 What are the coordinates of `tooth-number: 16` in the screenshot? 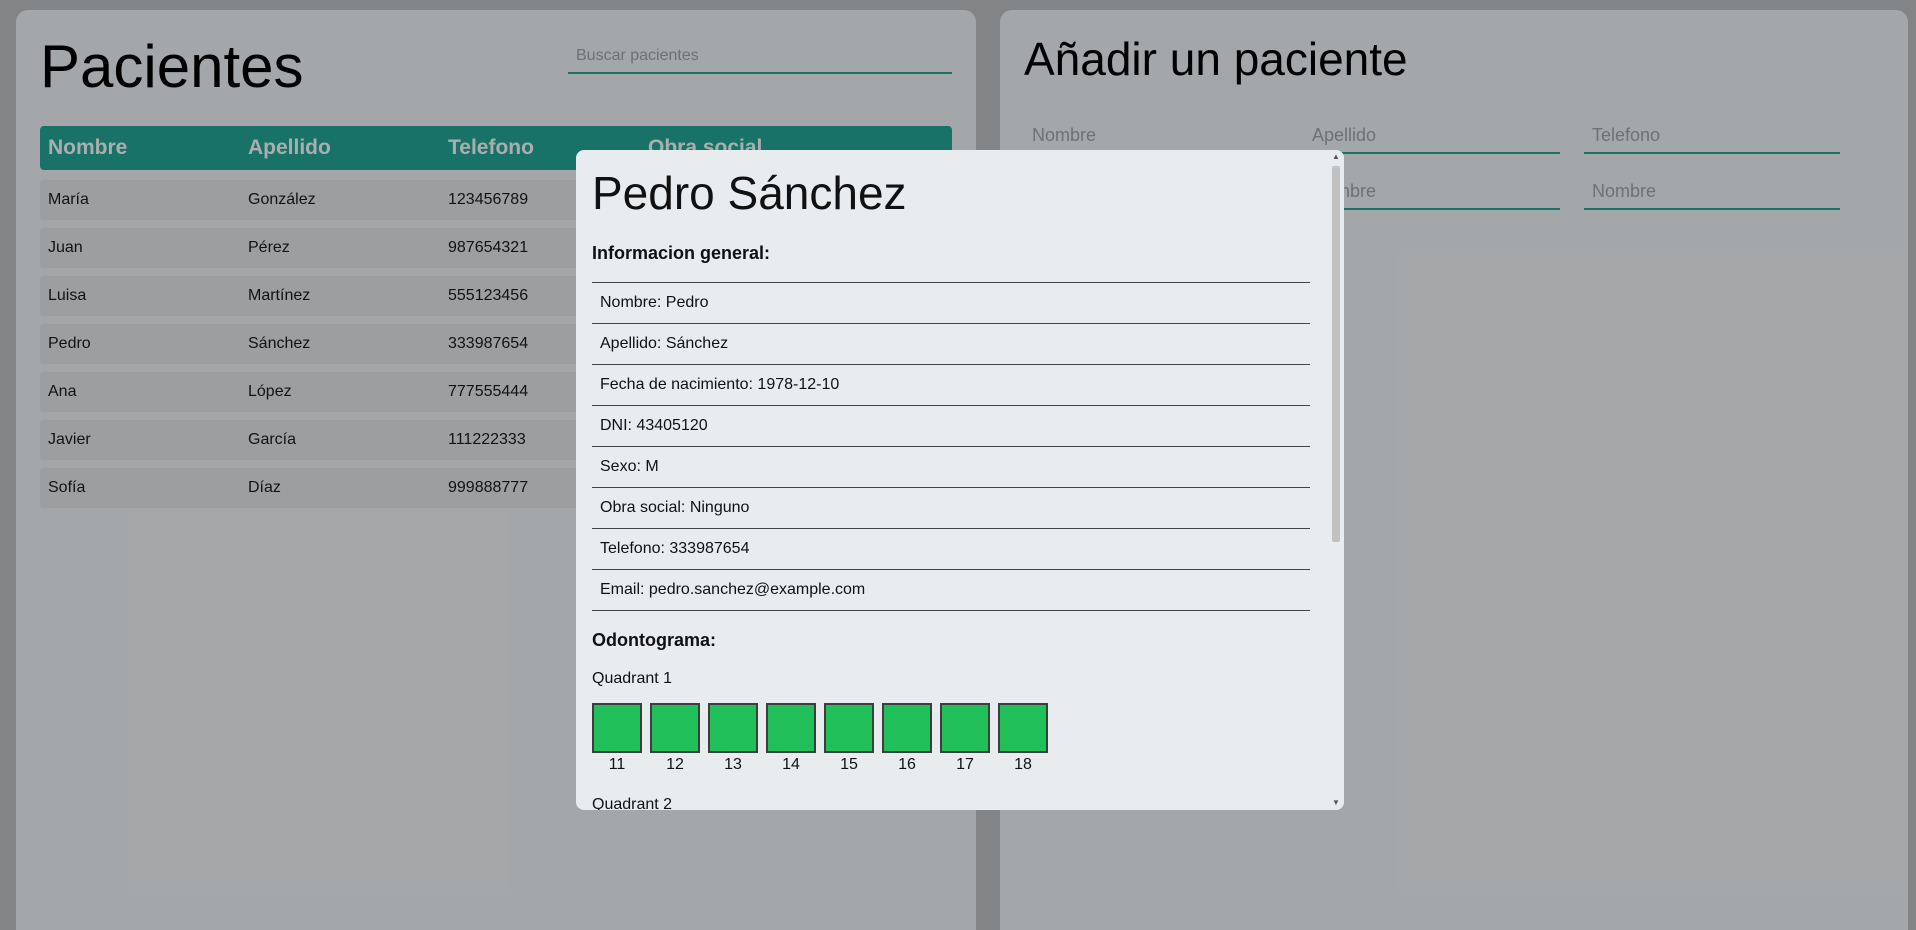 It's located at (907, 764).